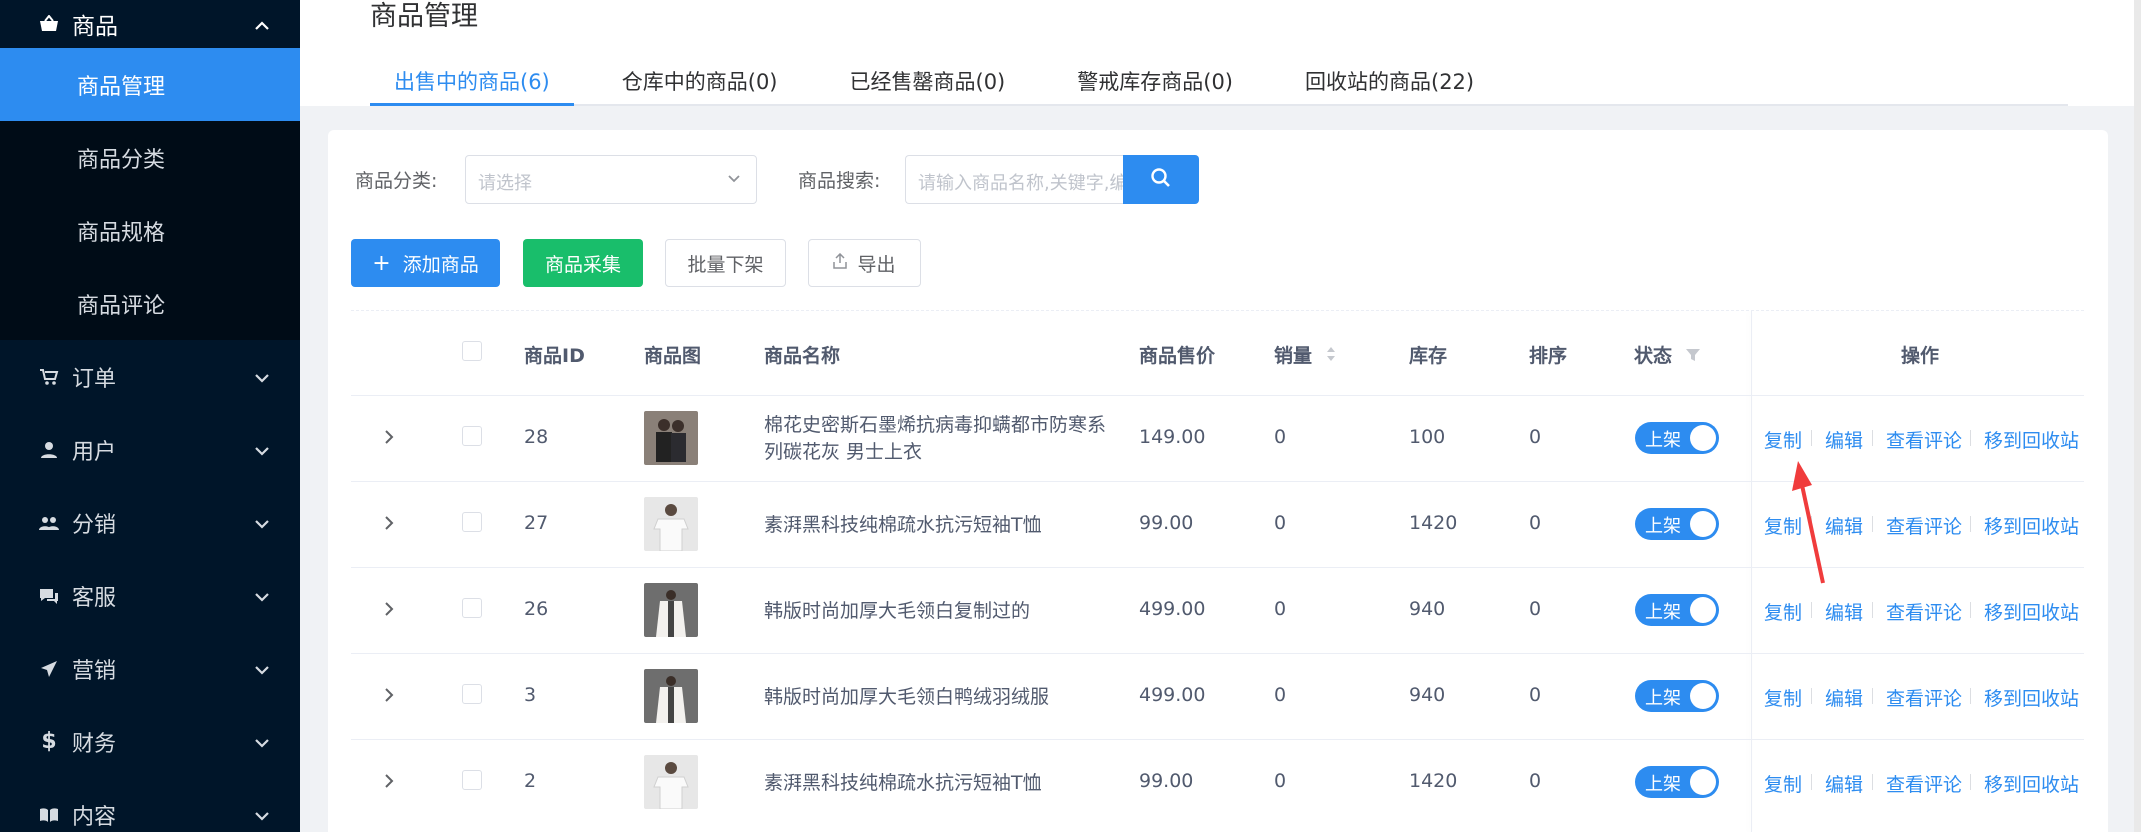 This screenshot has width=2141, height=832. What do you see at coordinates (150, 157) in the screenshot?
I see `sidebar-item-goods-category: 商品分类` at bounding box center [150, 157].